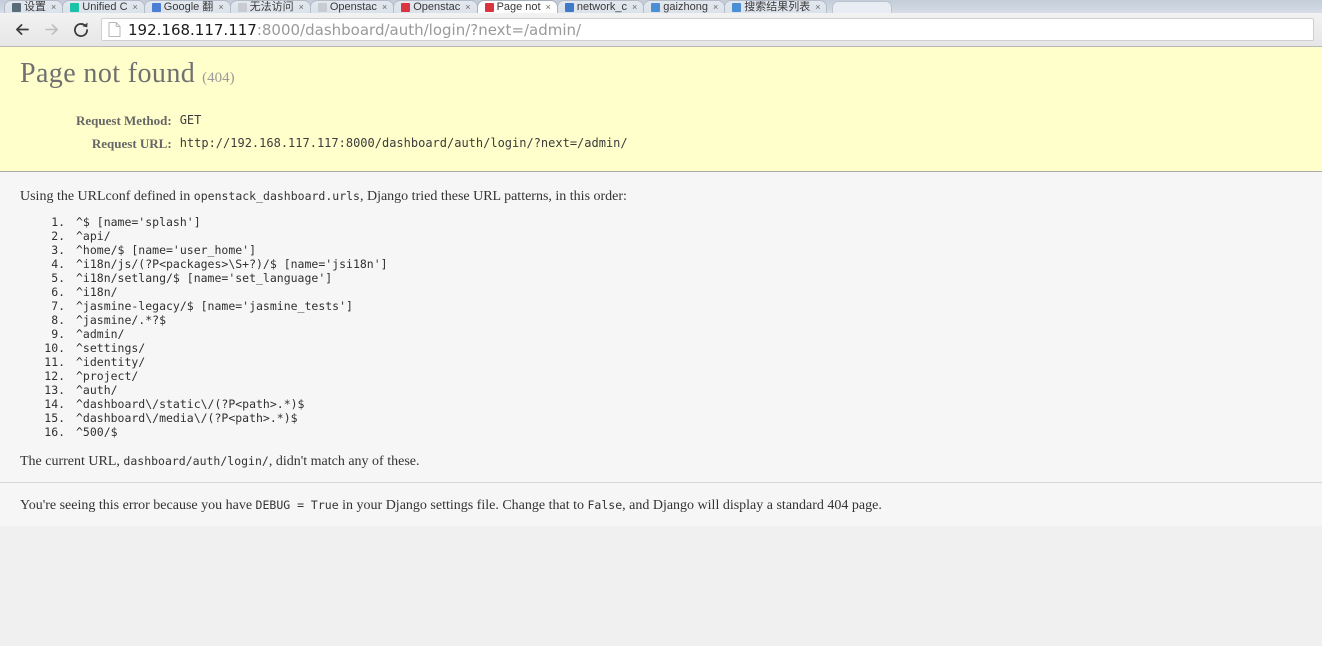 This screenshot has height=646, width=1322. I want to click on browser-tab: gaizhong ×, so click(684, 6).